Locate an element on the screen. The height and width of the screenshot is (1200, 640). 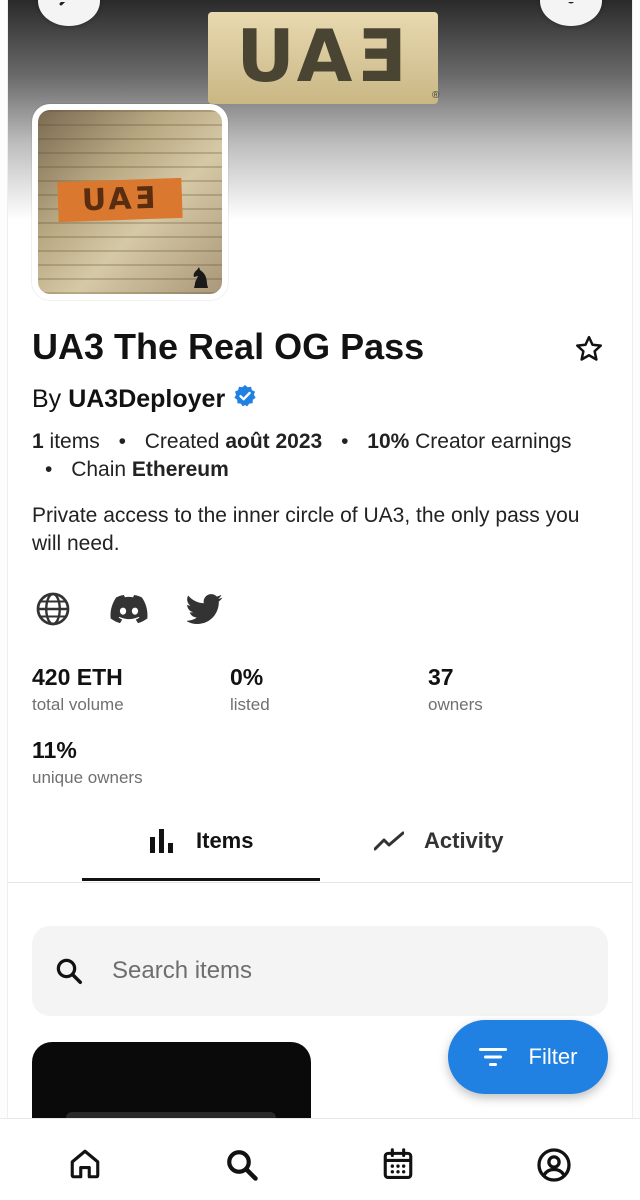
created-value: août 2023 is located at coordinates (274, 441).